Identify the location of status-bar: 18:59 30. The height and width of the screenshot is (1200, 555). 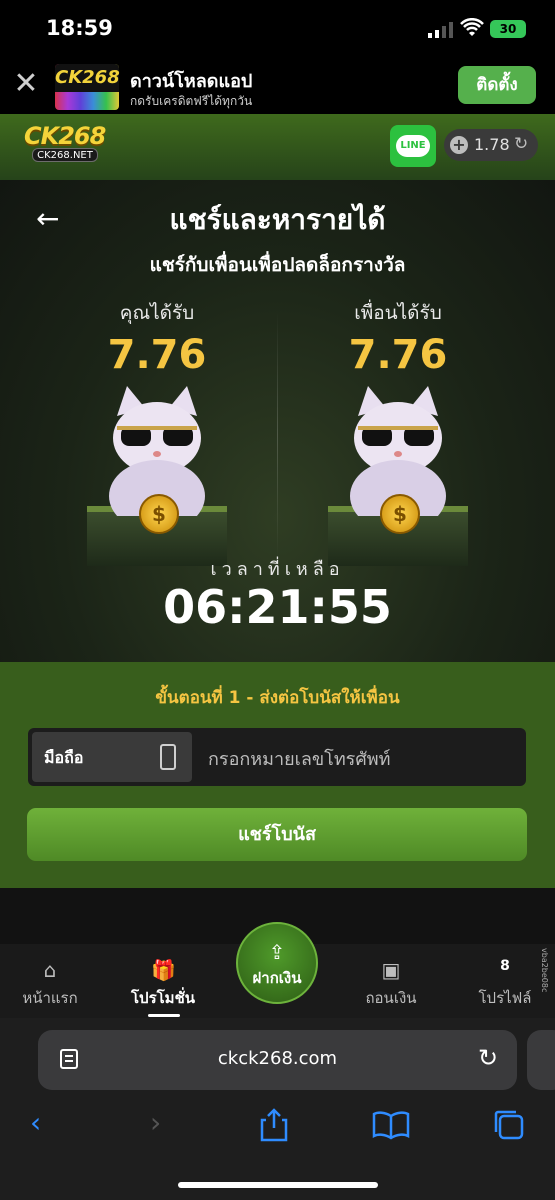
(277, 29).